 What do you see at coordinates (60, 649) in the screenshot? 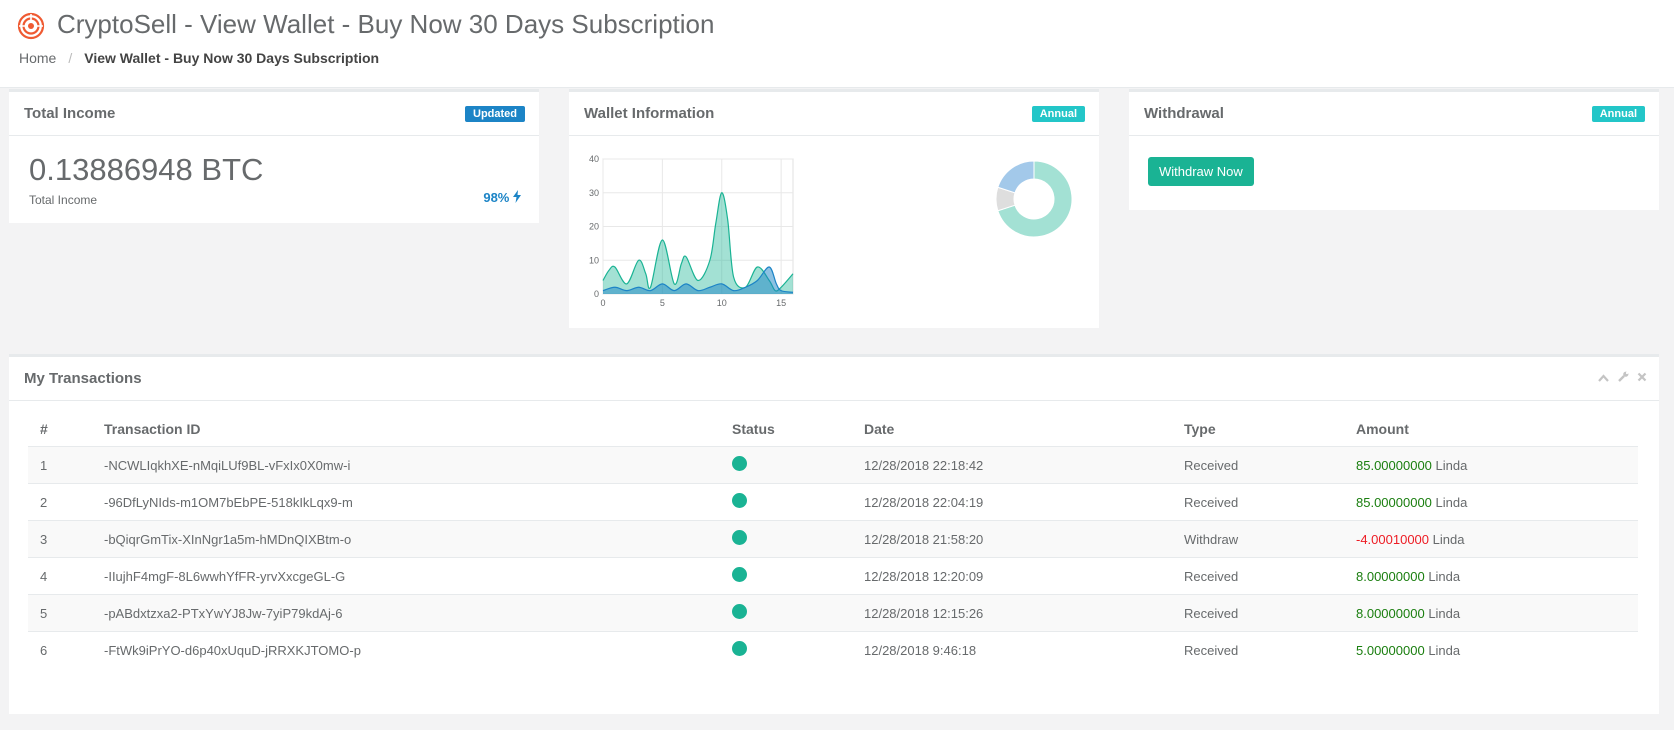
I see `row-number: 6` at bounding box center [60, 649].